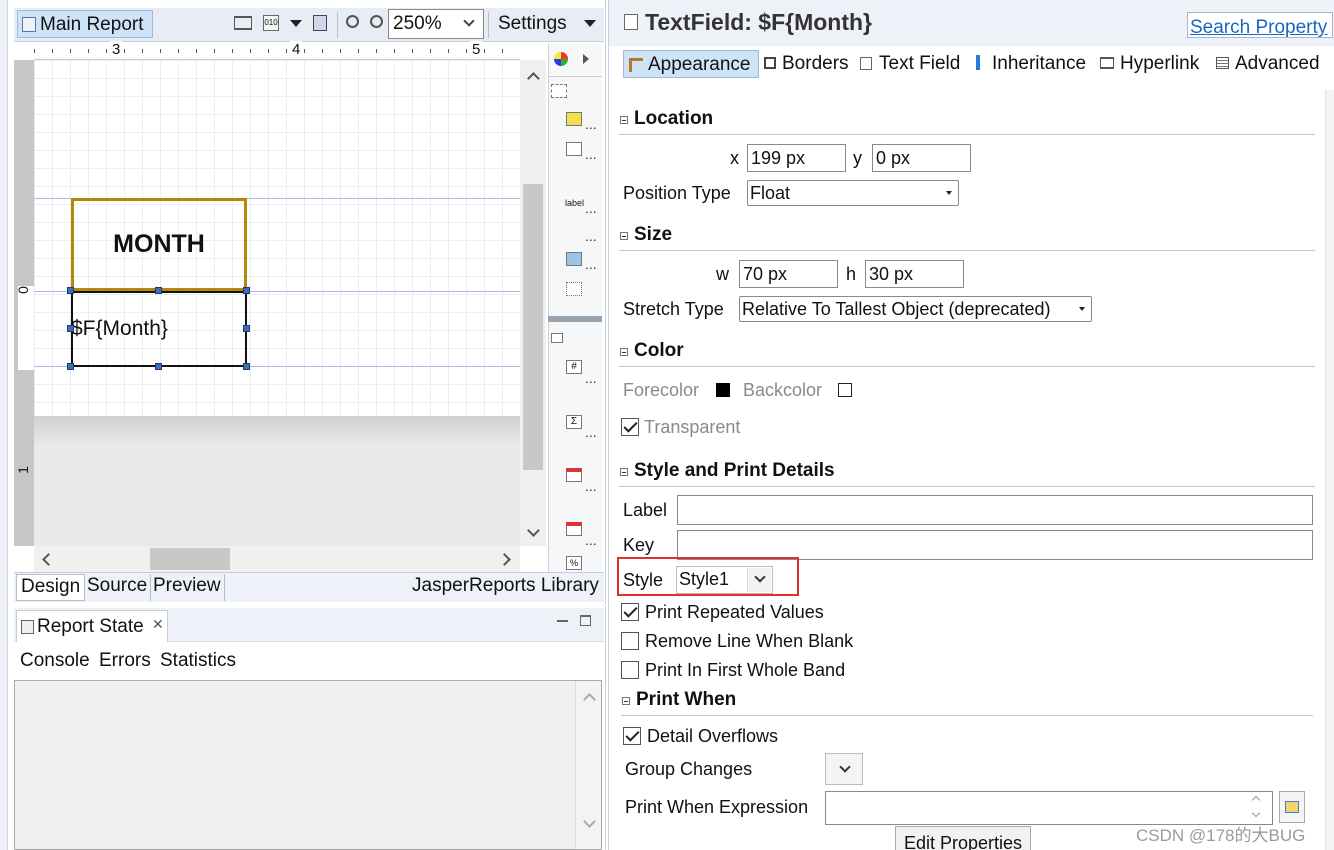  What do you see at coordinates (586, 59) in the screenshot?
I see `palette-expand-icon` at bounding box center [586, 59].